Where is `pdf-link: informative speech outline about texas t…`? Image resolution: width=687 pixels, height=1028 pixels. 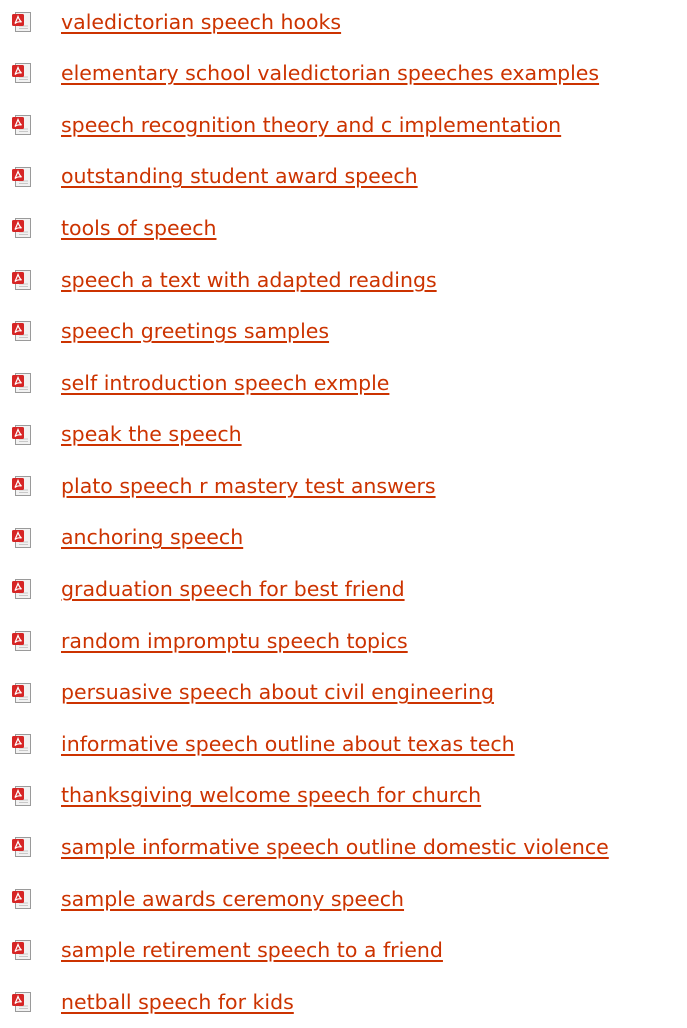 pdf-link: informative speech outline about texas t… is located at coordinates (288, 744).